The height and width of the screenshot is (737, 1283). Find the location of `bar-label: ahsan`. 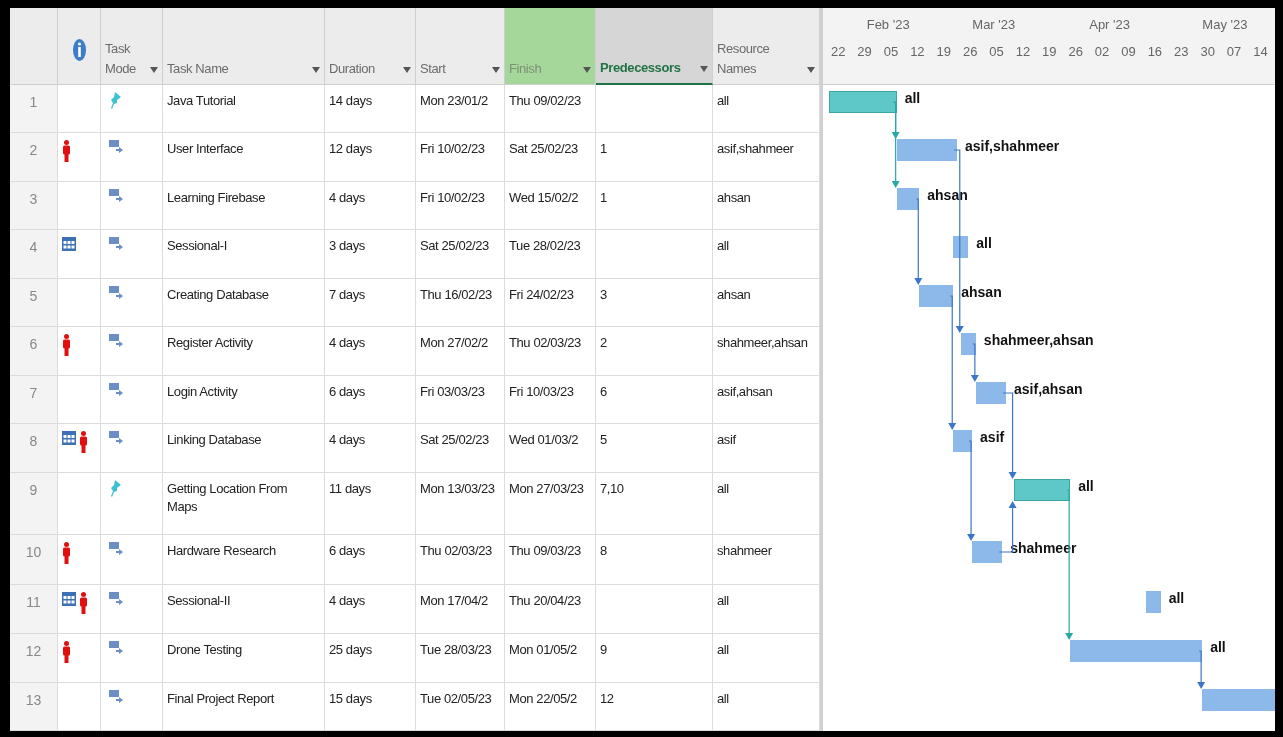

bar-label: ahsan is located at coordinates (981, 291).